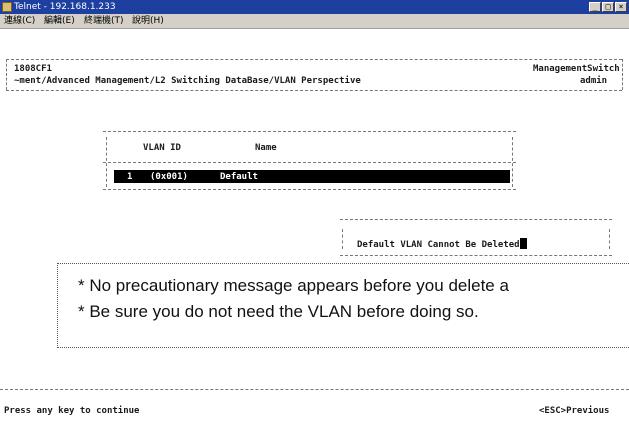 The image size is (629, 432). I want to click on header-left-border, so click(6, 74).